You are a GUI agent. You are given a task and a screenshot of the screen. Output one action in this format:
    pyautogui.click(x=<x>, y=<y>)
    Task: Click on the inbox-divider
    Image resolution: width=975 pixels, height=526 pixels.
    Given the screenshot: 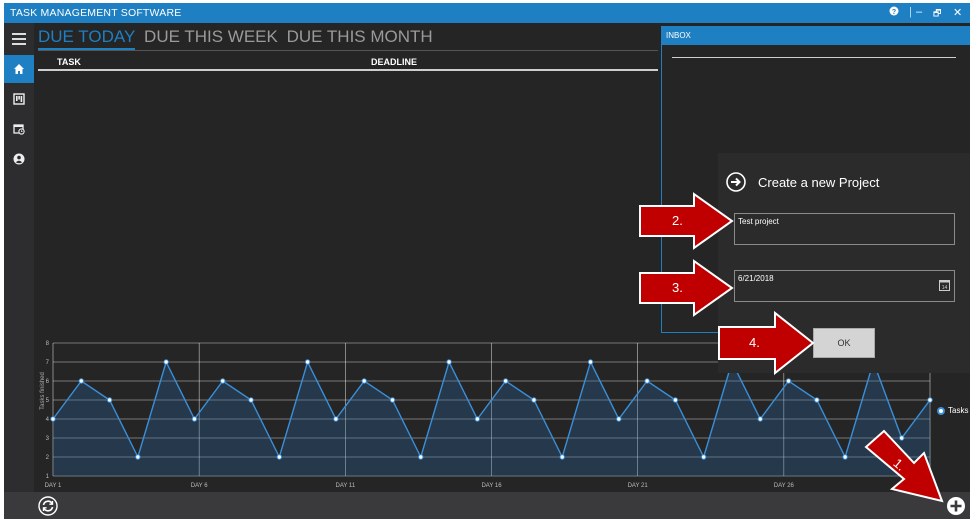 What is the action you would take?
    pyautogui.click(x=814, y=57)
    